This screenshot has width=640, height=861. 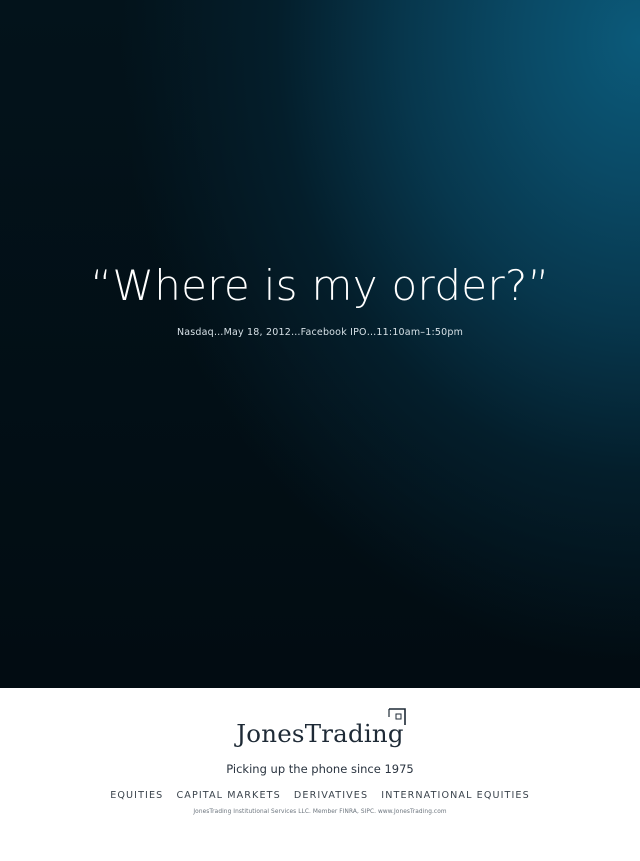 I want to click on logo-container: JonesTrading, so click(x=320, y=729).